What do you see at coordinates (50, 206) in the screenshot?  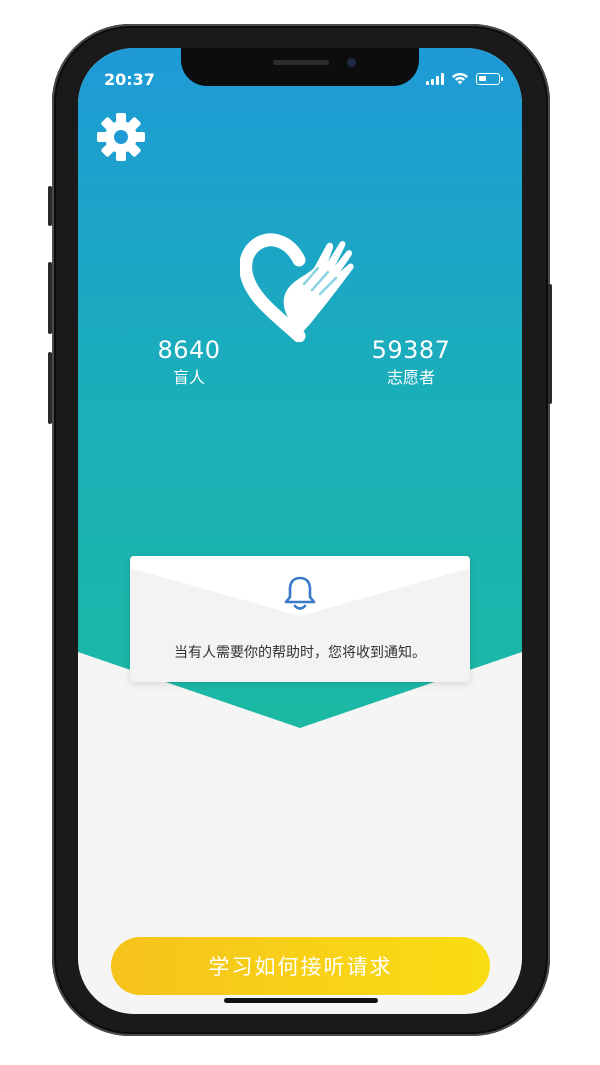 I see `silent-switch` at bounding box center [50, 206].